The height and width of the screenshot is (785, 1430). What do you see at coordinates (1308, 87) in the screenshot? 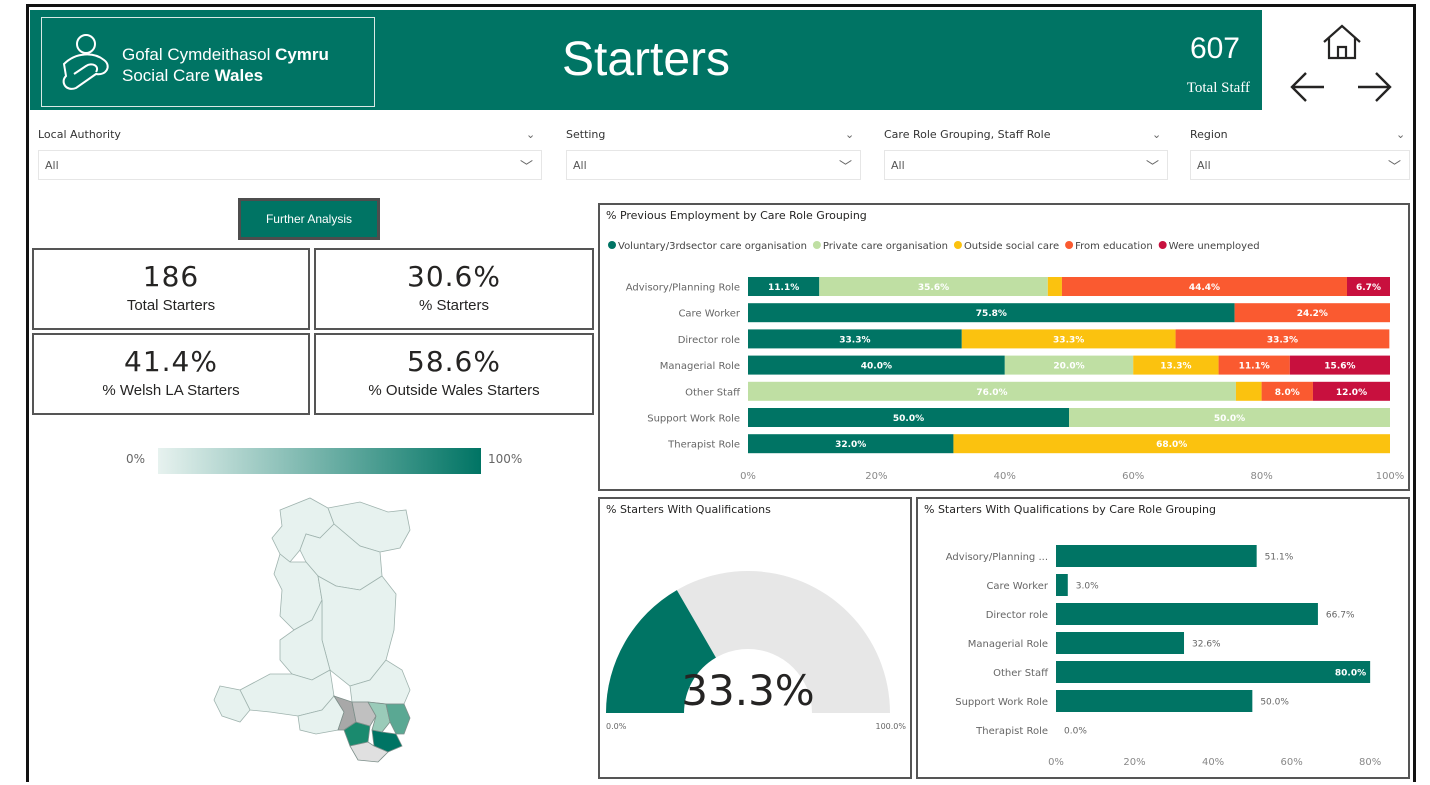
I see `arrow-left-icon` at bounding box center [1308, 87].